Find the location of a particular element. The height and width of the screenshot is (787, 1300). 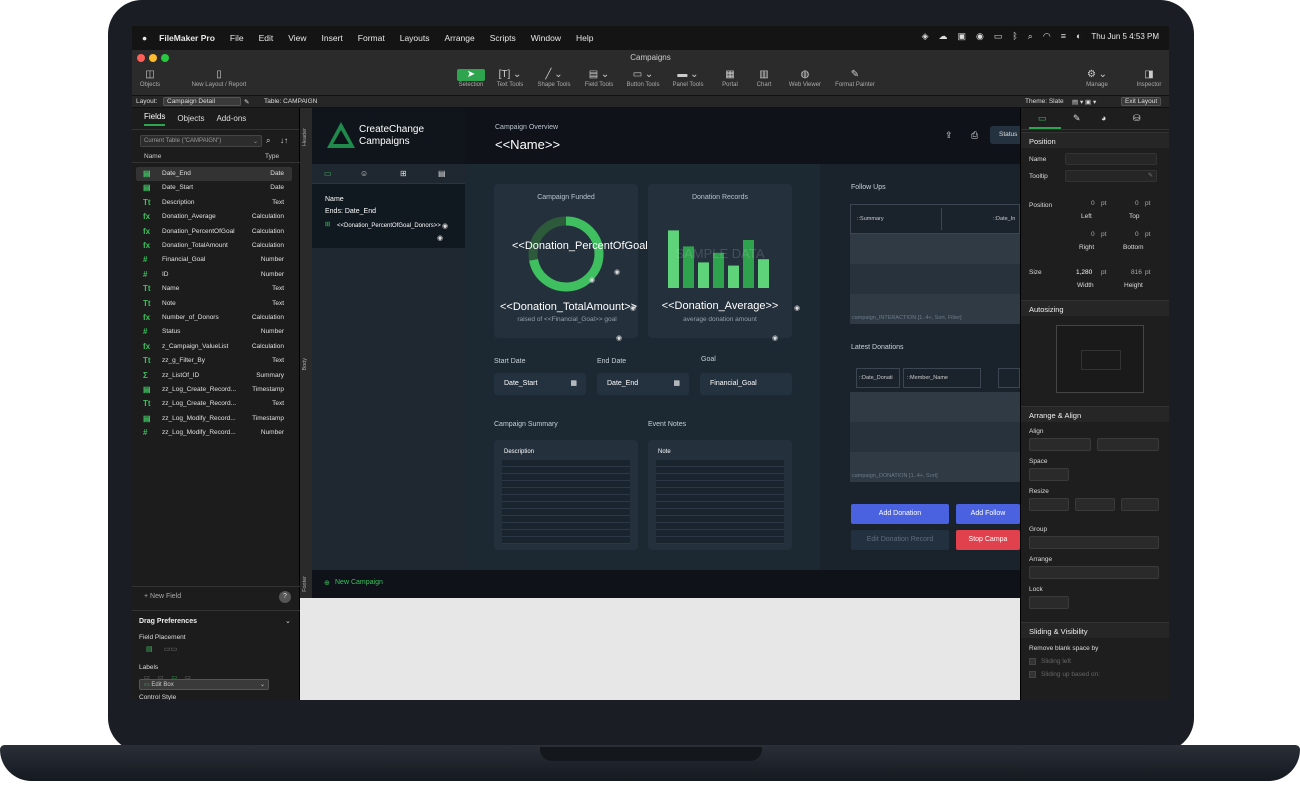

horizontal-placement-icon: ▭▭ is located at coordinates (170, 649).